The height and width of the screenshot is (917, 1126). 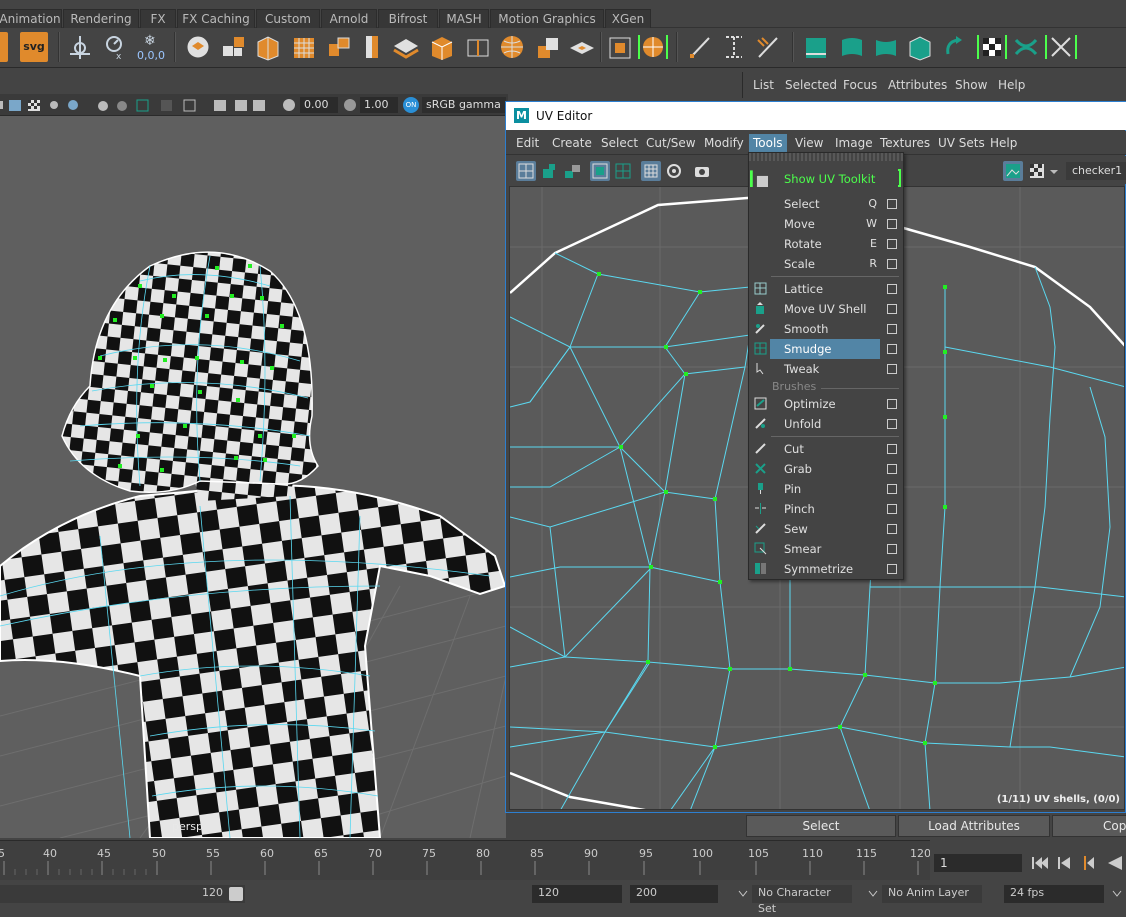 What do you see at coordinates (34, 47) in the screenshot?
I see `svg-icon: svg` at bounding box center [34, 47].